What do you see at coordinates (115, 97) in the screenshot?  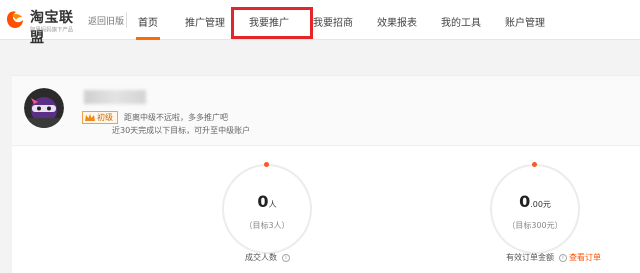 I see `username-redacted` at bounding box center [115, 97].